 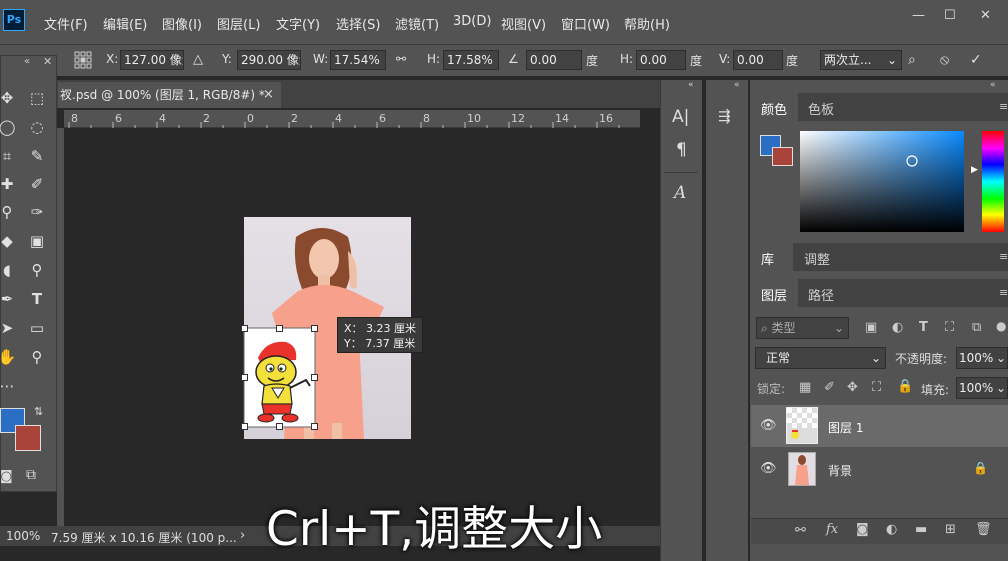 I want to click on character-panel-icon: A|, so click(x=680, y=117).